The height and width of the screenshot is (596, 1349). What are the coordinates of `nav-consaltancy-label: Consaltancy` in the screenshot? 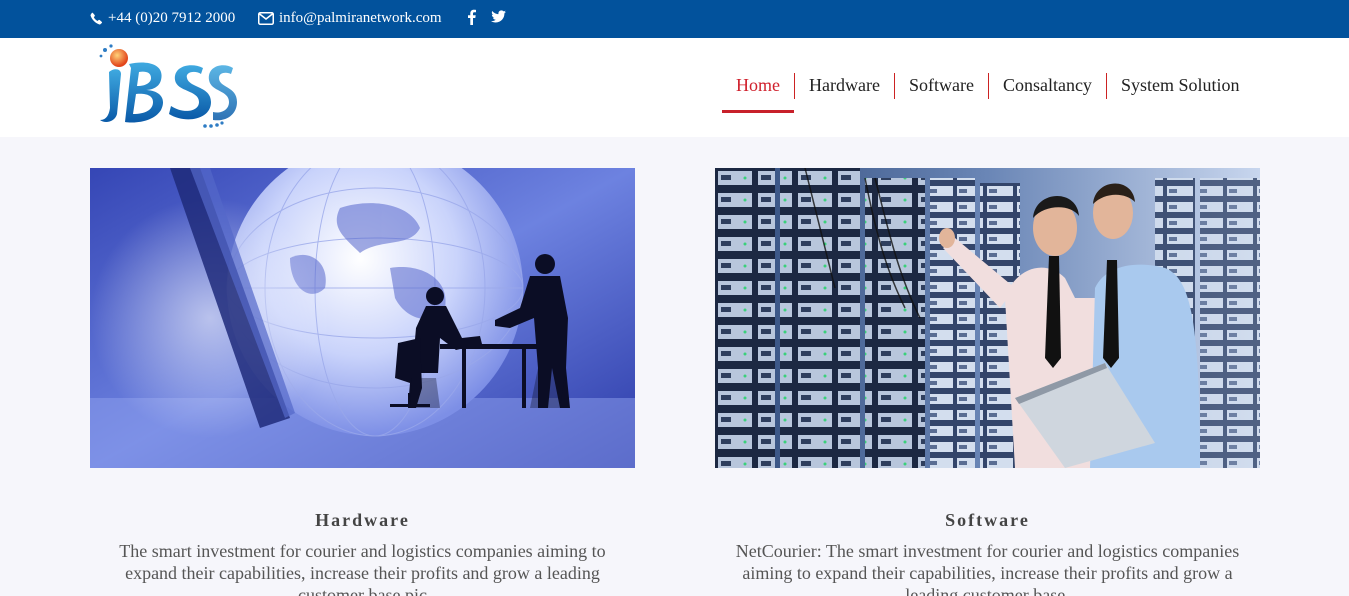 It's located at (1047, 85).